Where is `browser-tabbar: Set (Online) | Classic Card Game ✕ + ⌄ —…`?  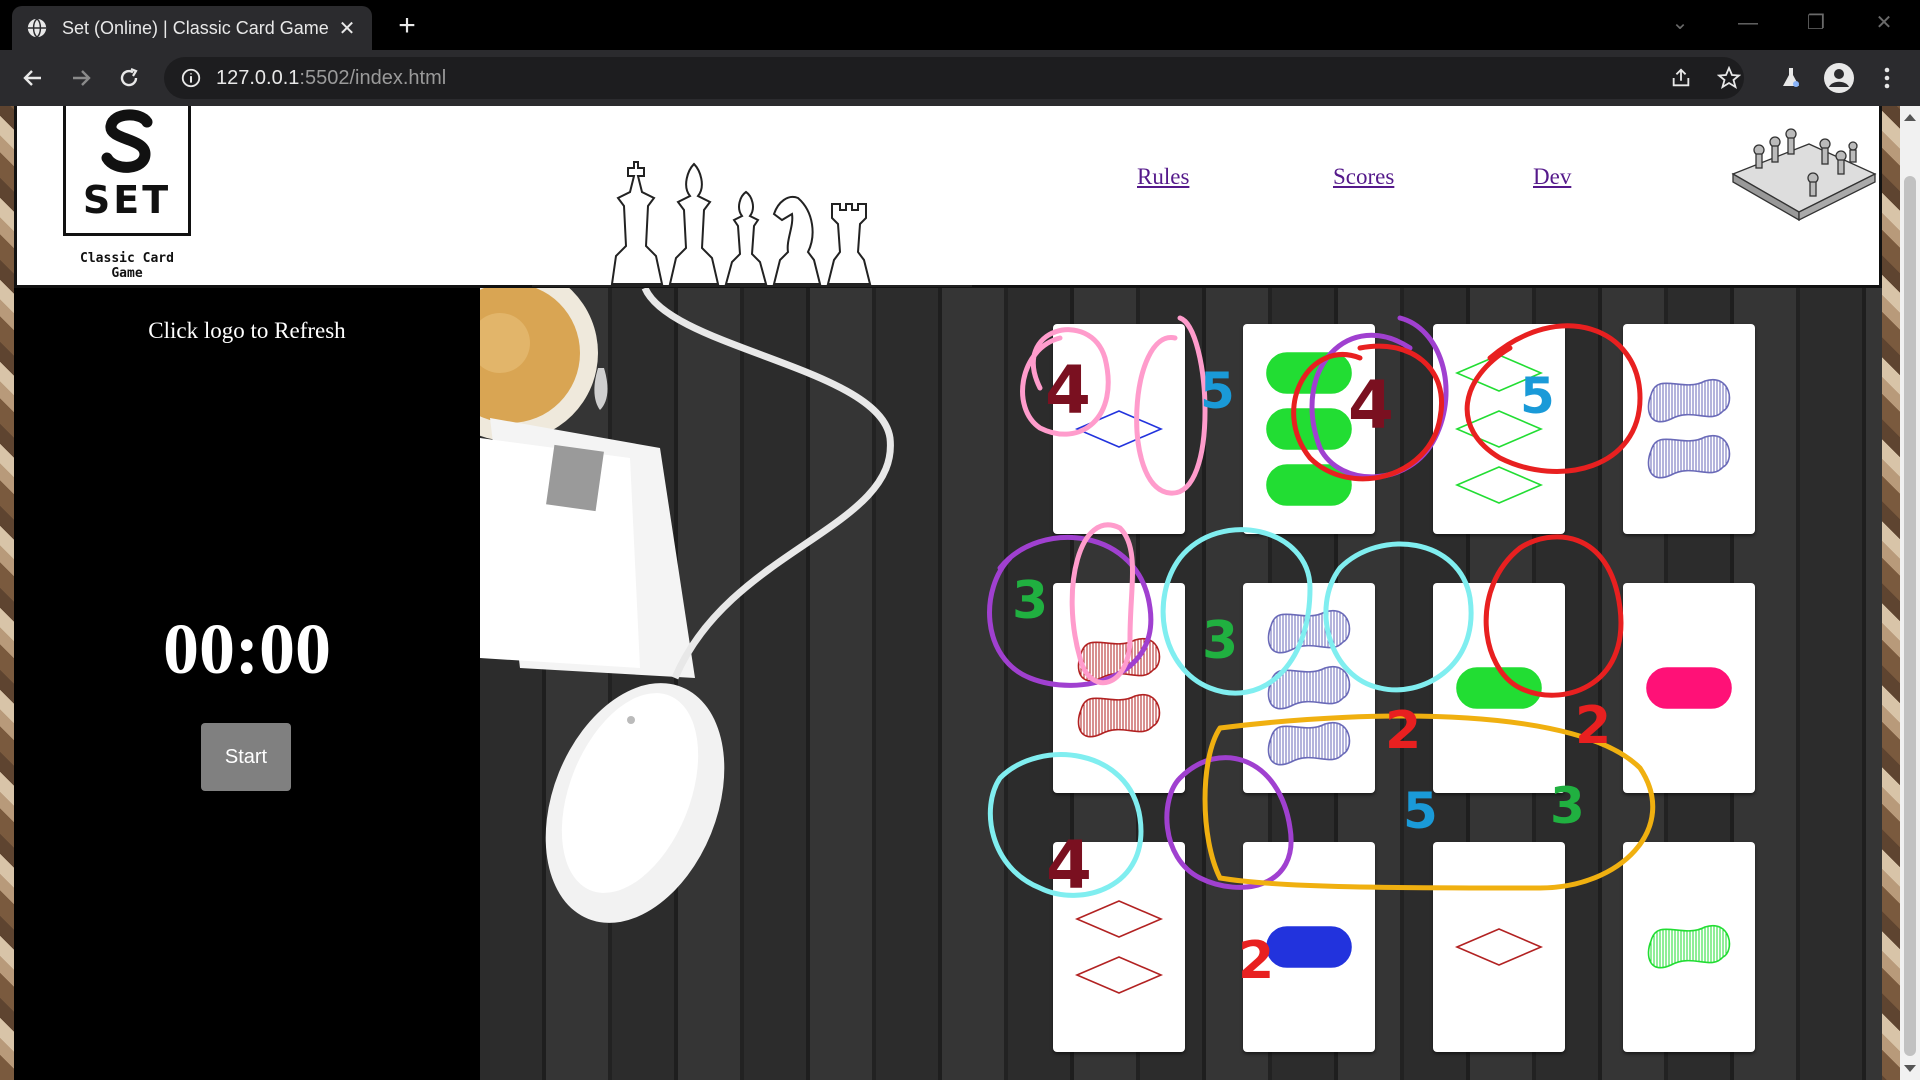 browser-tabbar: Set (Online) | Classic Card Game ✕ + ⌄ —… is located at coordinates (960, 25).